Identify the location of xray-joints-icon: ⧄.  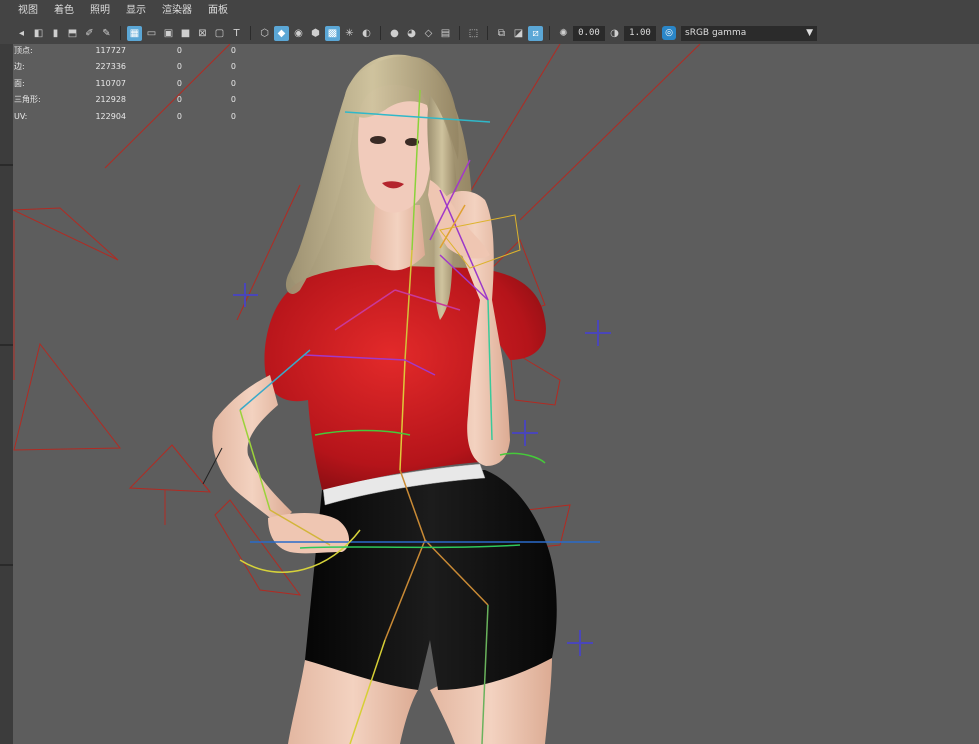
(535, 33).